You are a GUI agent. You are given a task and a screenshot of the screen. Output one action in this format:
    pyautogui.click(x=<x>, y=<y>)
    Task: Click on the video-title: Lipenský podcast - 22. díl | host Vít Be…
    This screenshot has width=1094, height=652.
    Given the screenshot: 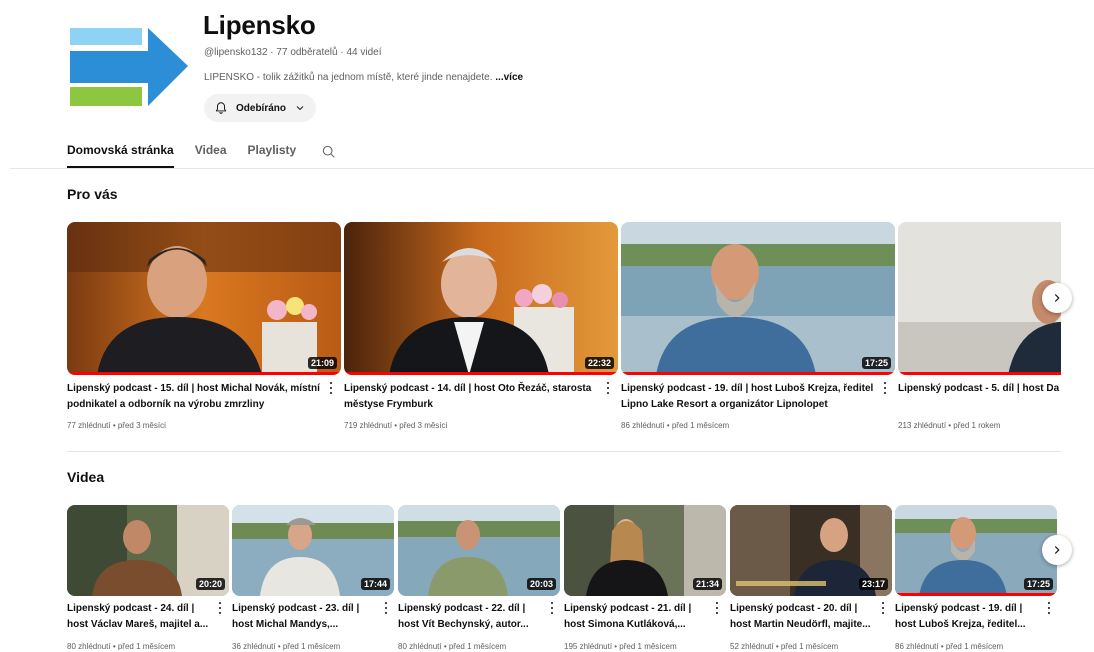 What is the action you would take?
    pyautogui.click(x=473, y=617)
    